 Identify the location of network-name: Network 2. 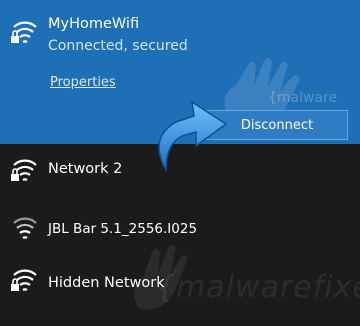
(85, 169).